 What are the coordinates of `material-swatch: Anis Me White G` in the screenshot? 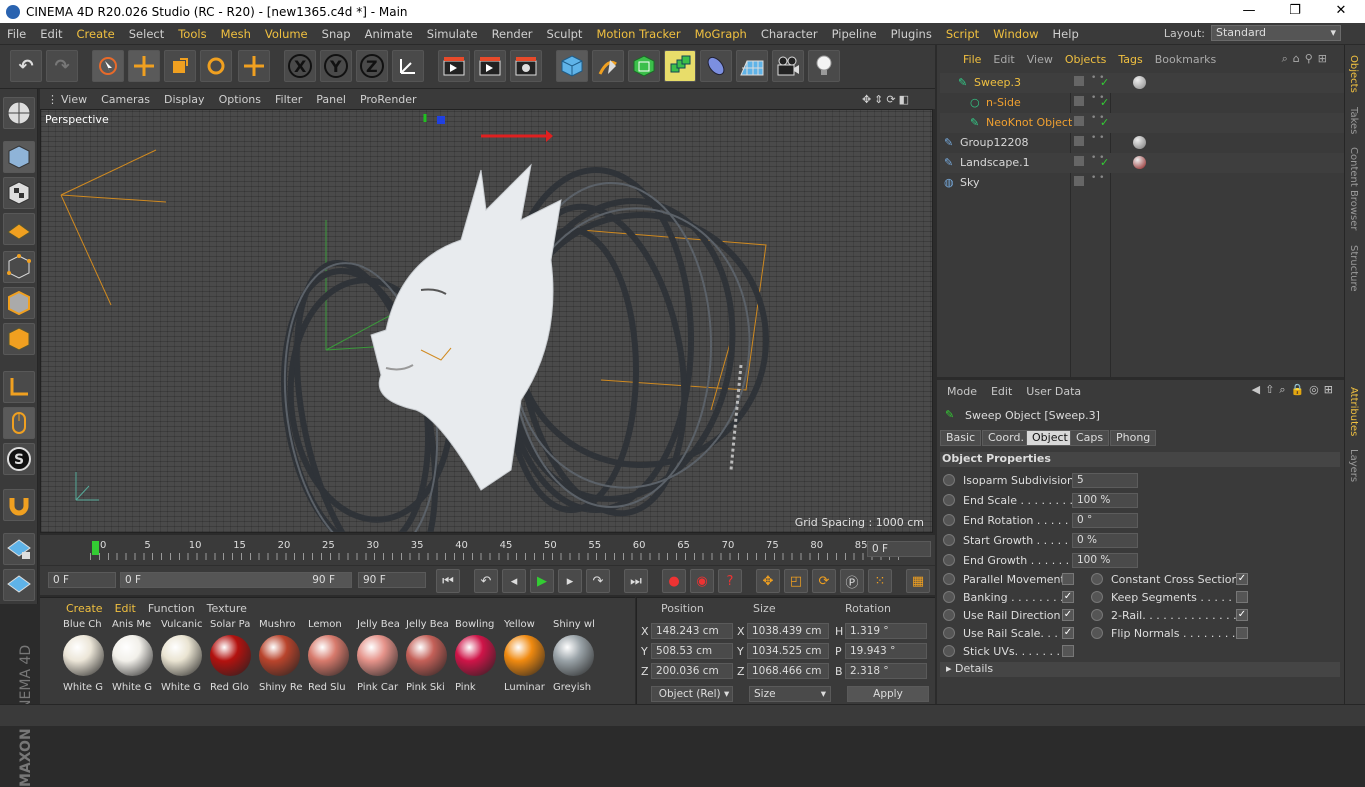 It's located at (132, 658).